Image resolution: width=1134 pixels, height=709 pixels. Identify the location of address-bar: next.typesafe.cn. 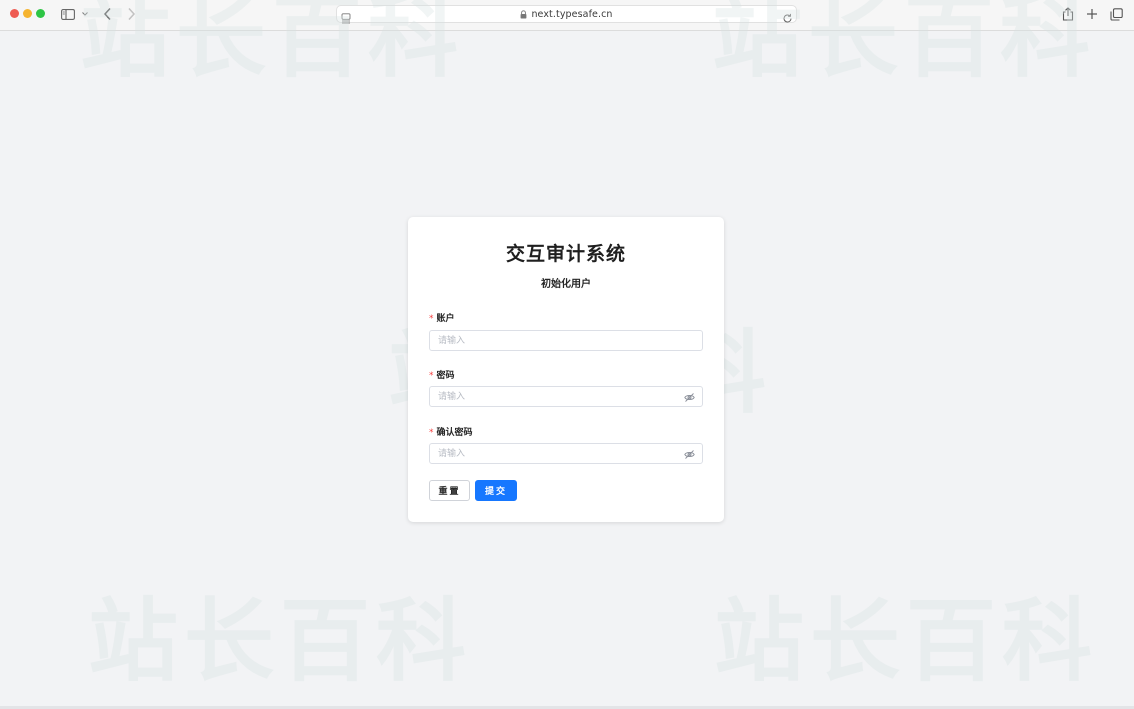
(566, 14).